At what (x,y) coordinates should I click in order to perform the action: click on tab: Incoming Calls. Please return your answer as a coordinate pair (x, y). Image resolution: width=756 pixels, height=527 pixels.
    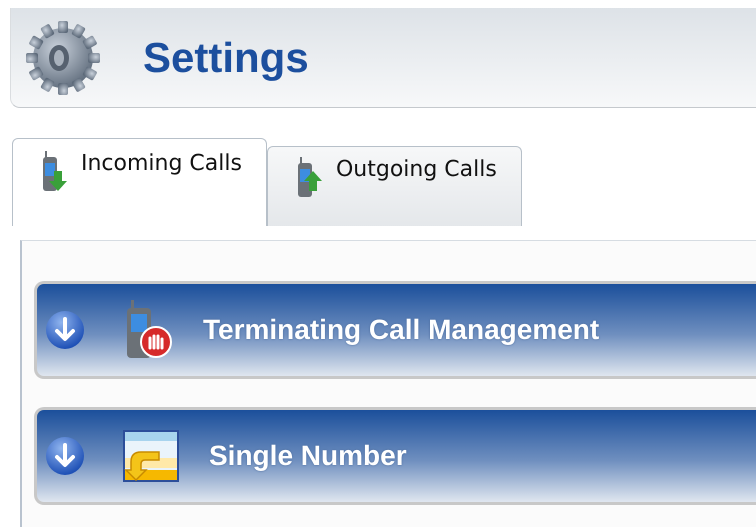
    Looking at the image, I should click on (139, 182).